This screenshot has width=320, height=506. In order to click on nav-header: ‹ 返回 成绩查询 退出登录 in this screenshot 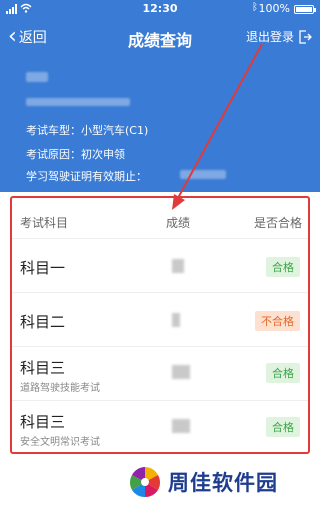, I will do `click(160, 37)`.